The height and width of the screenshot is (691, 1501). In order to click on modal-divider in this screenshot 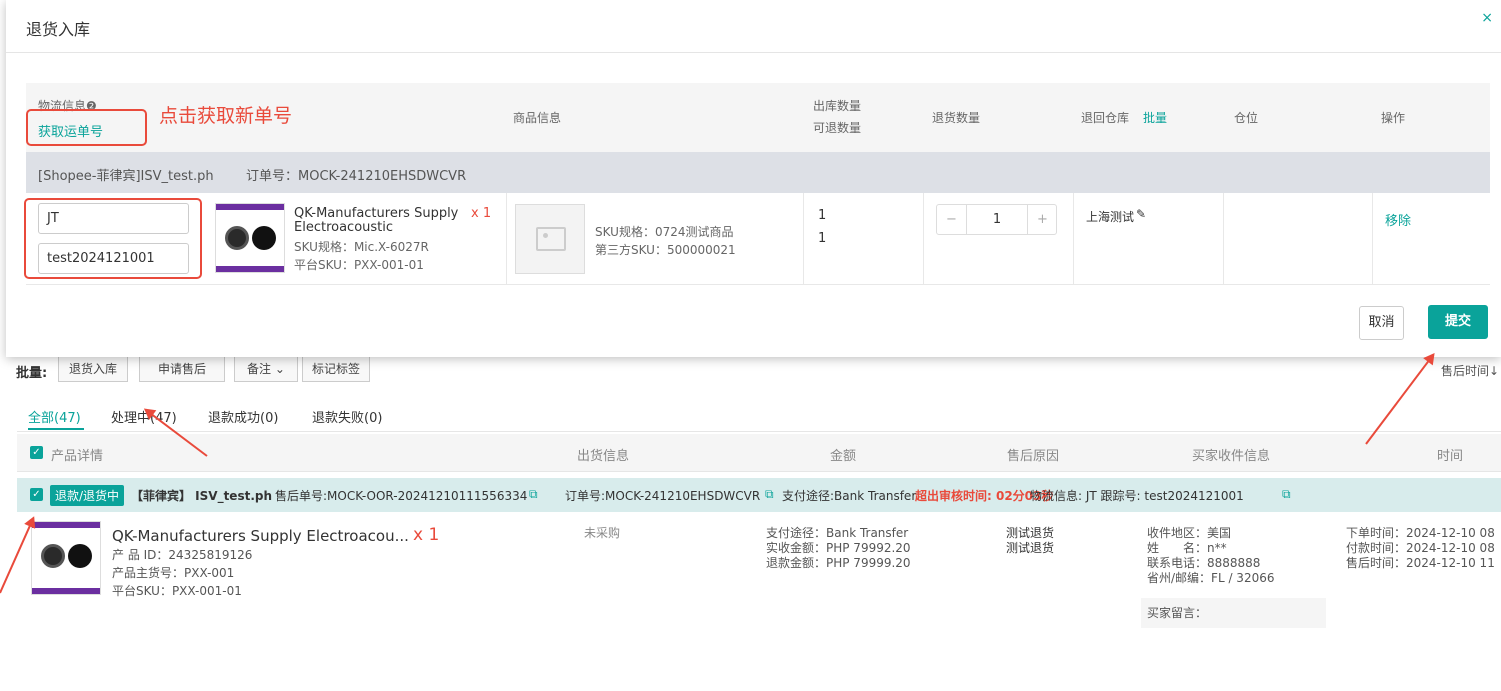, I will do `click(753, 52)`.